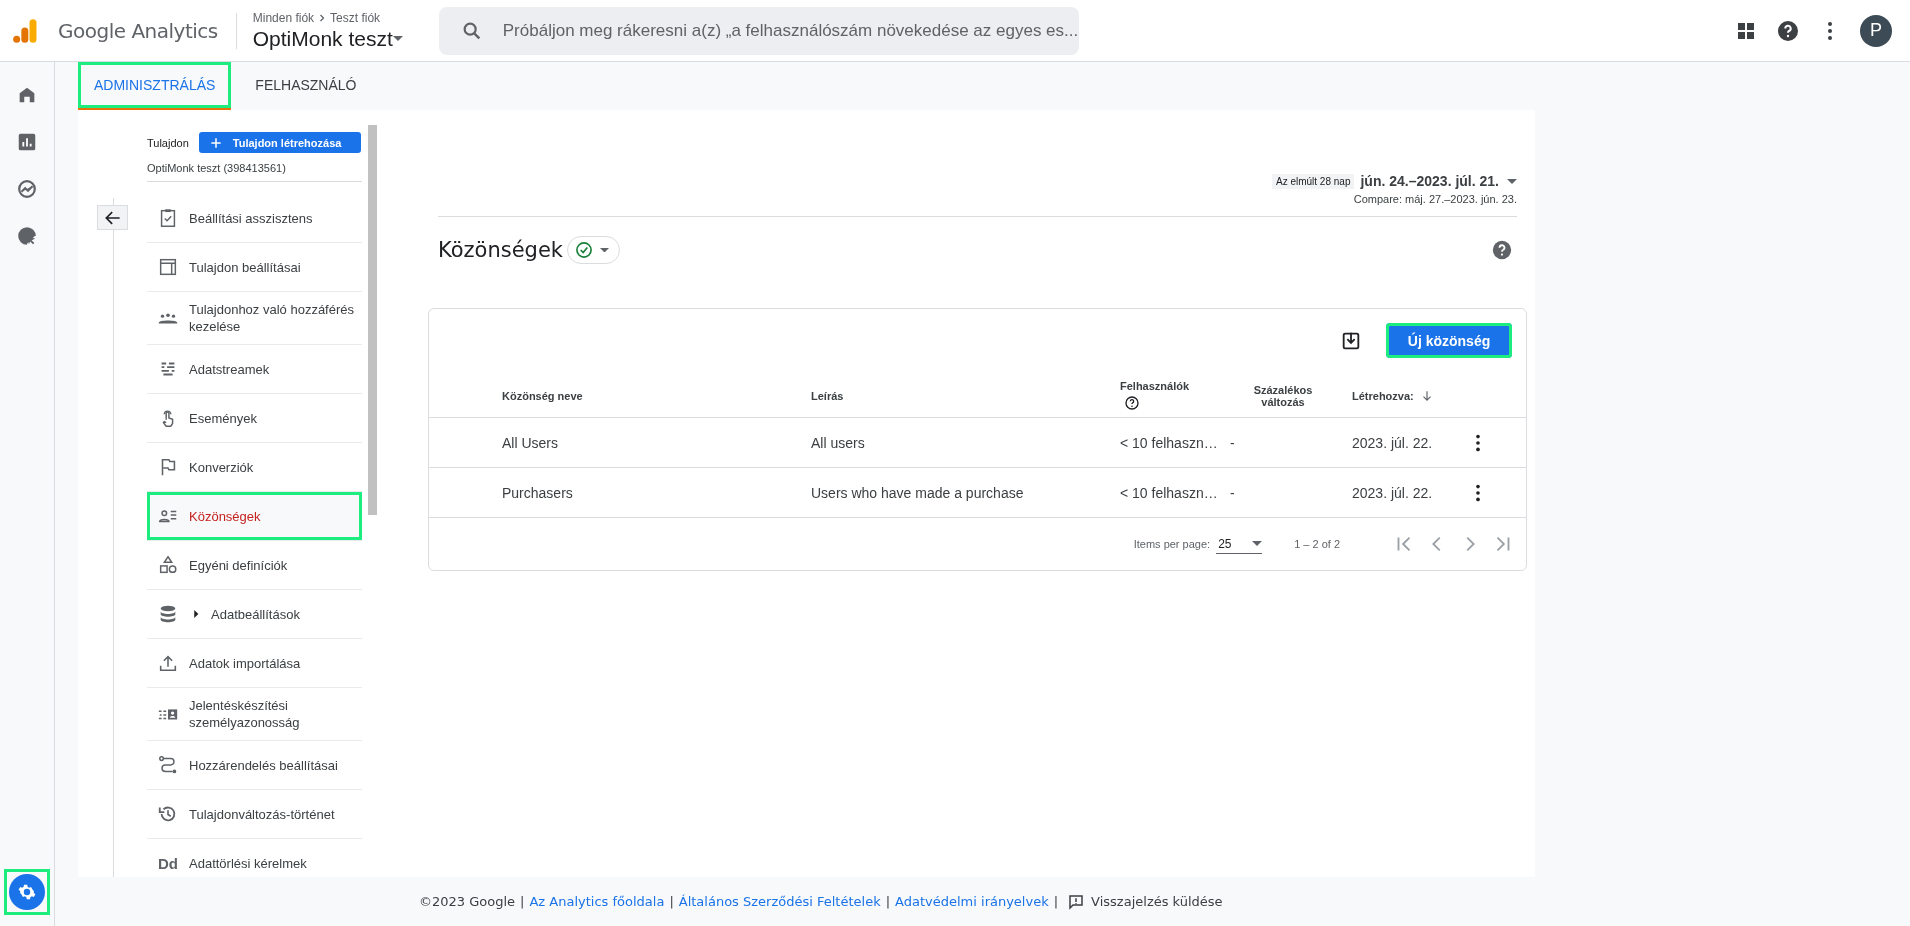 The width and height of the screenshot is (1910, 926). Describe the element at coordinates (254, 858) in the screenshot. I see `nav-item: Dd Adattörlési kérelmek` at that location.